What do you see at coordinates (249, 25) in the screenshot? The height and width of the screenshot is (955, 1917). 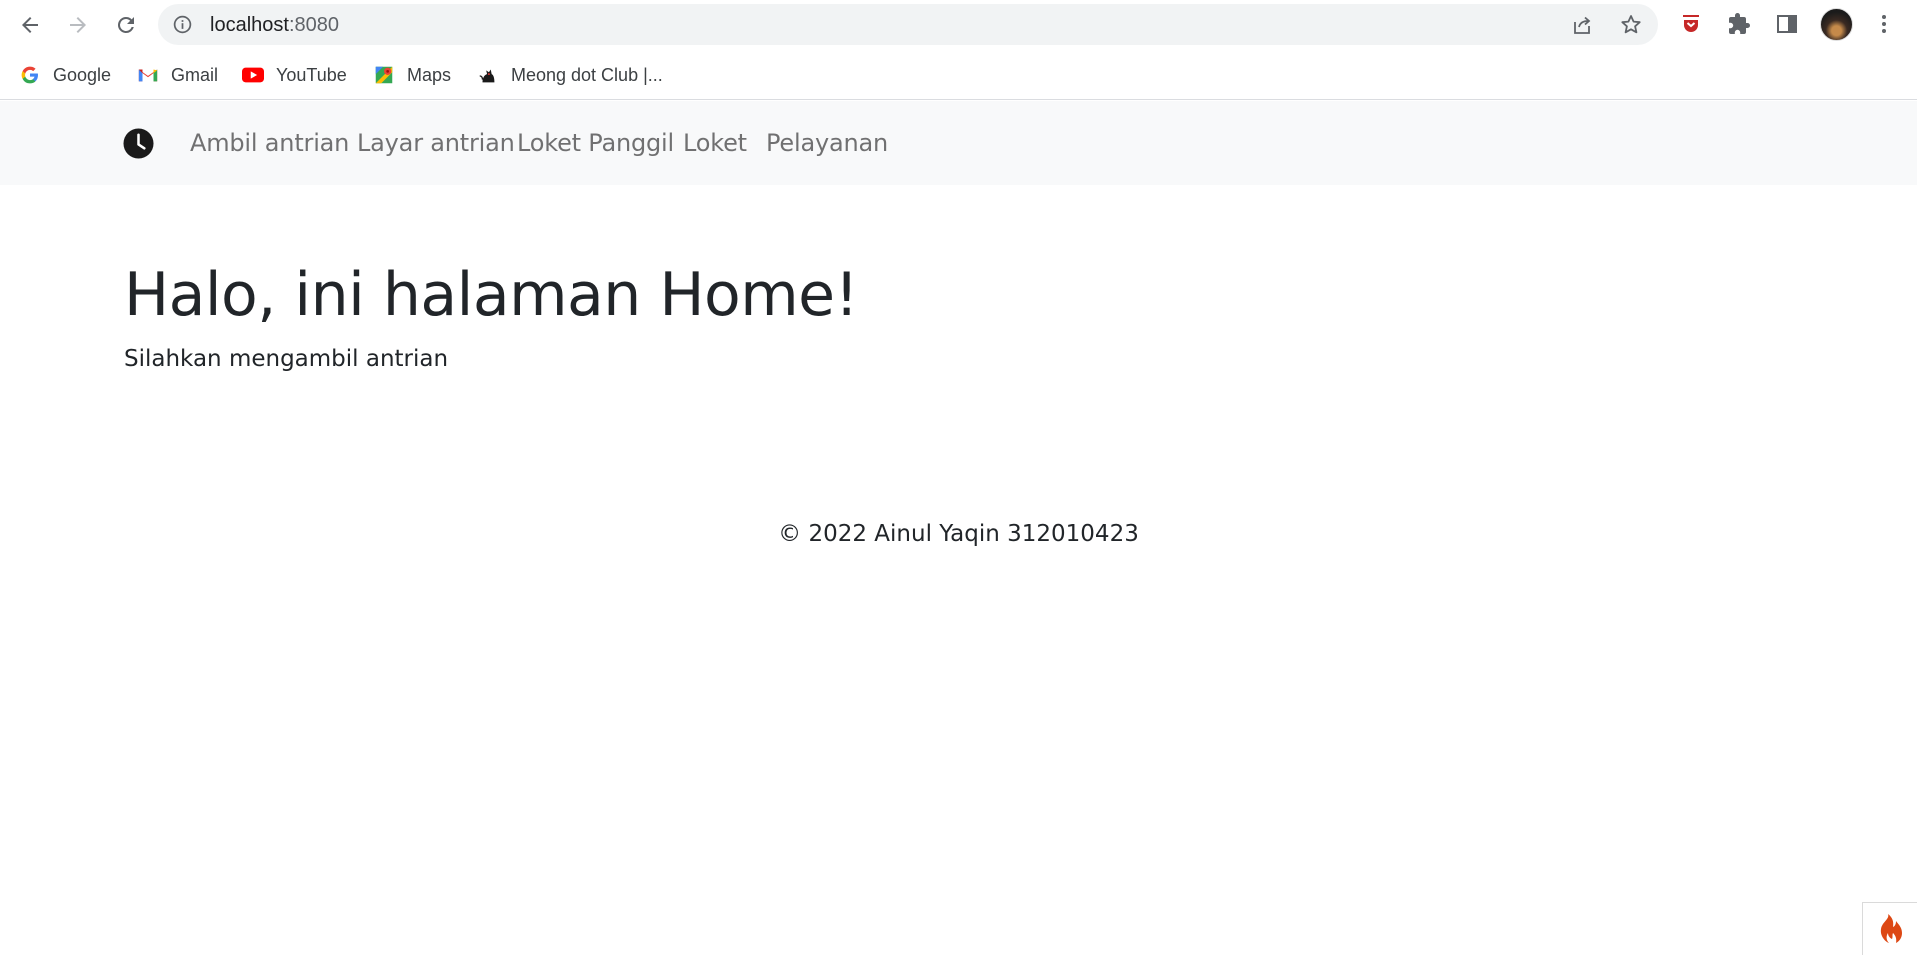 I see `url-host: localhost` at bounding box center [249, 25].